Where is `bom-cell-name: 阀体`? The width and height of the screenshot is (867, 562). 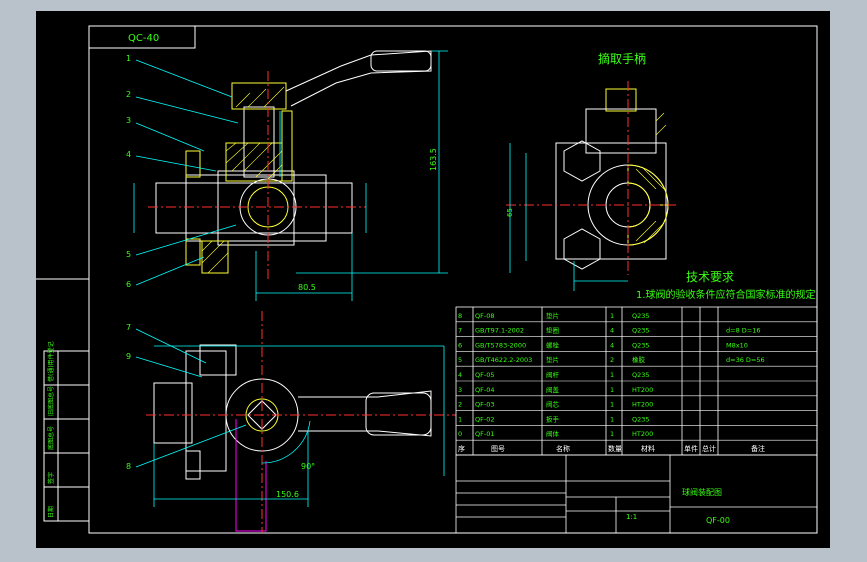
bom-cell-name: 阀体 is located at coordinates (553, 433).